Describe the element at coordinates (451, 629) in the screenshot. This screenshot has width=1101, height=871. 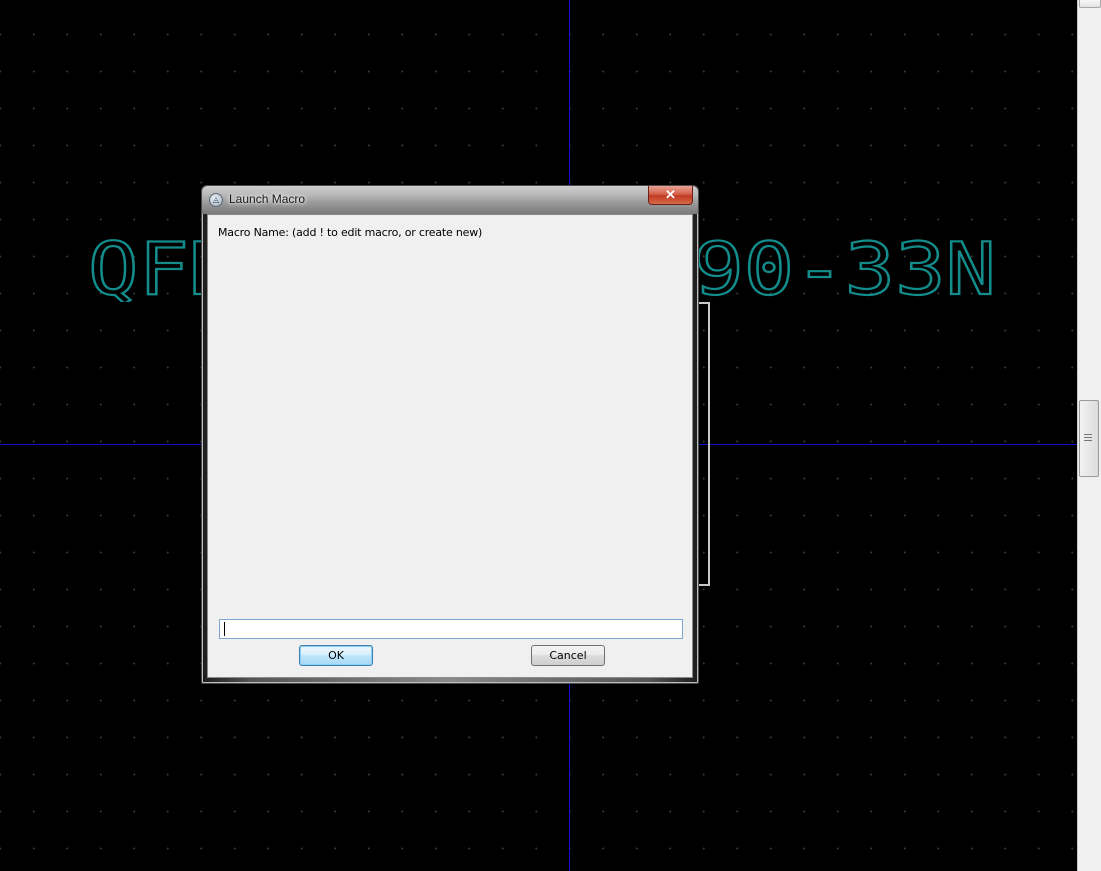
I see `macro-name-input` at that location.